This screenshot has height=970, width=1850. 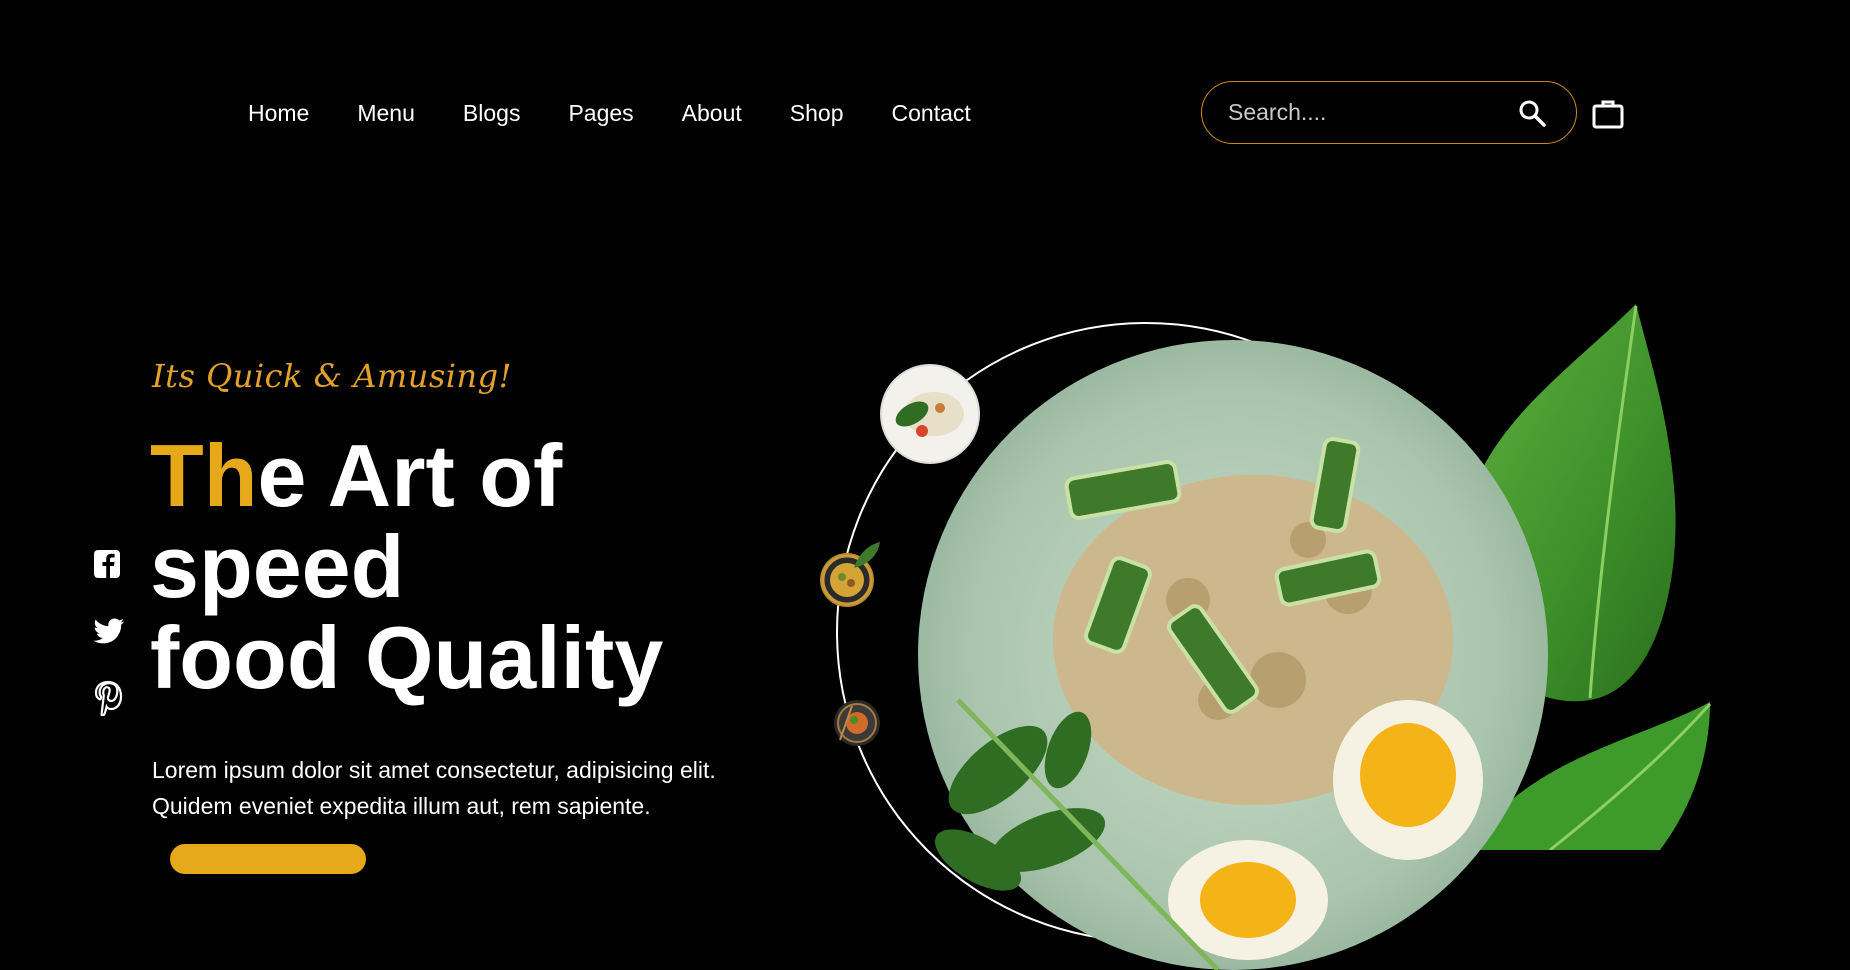 I want to click on search-input, so click(x=1363, y=112).